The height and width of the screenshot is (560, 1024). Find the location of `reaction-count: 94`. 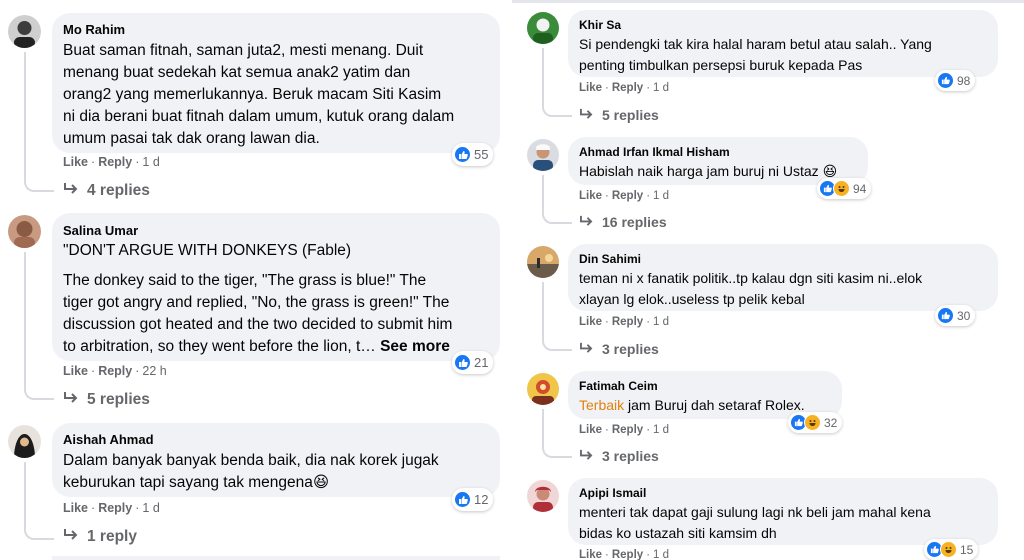

reaction-count: 94 is located at coordinates (860, 188).